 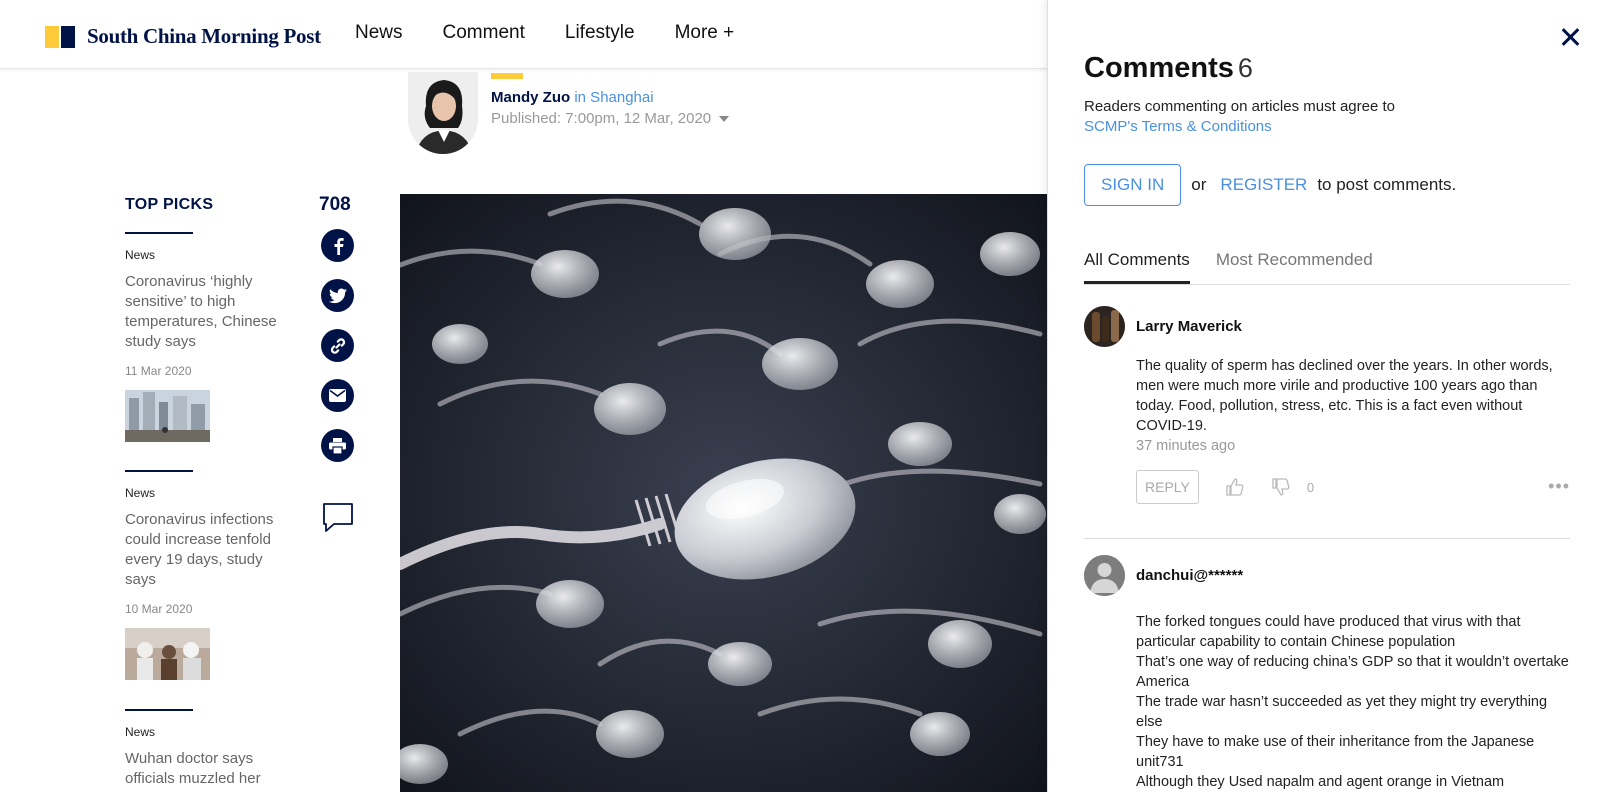 What do you see at coordinates (337, 245) in the screenshot?
I see `facebook-icon` at bounding box center [337, 245].